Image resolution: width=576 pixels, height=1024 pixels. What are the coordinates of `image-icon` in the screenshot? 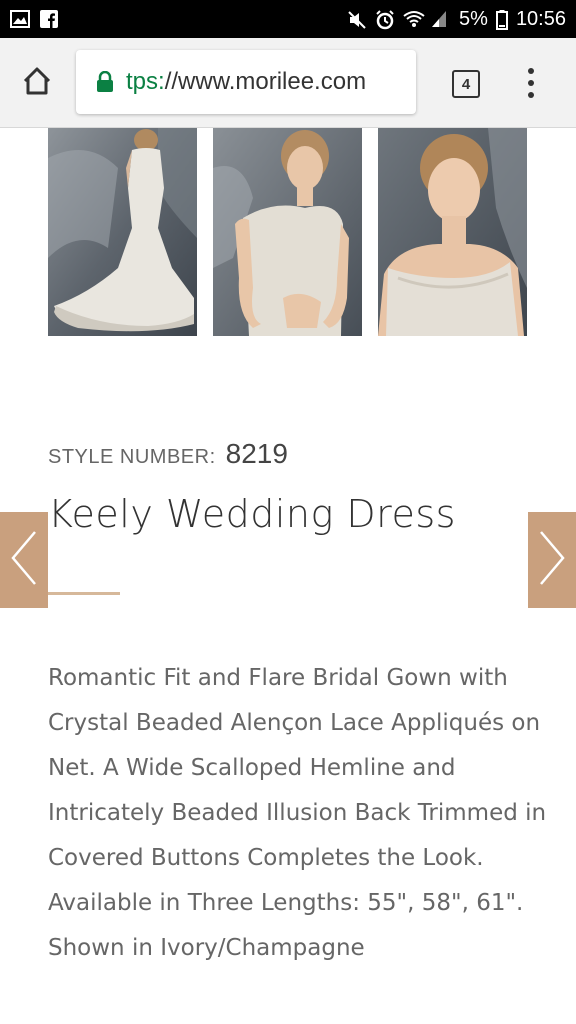 It's located at (20, 19).